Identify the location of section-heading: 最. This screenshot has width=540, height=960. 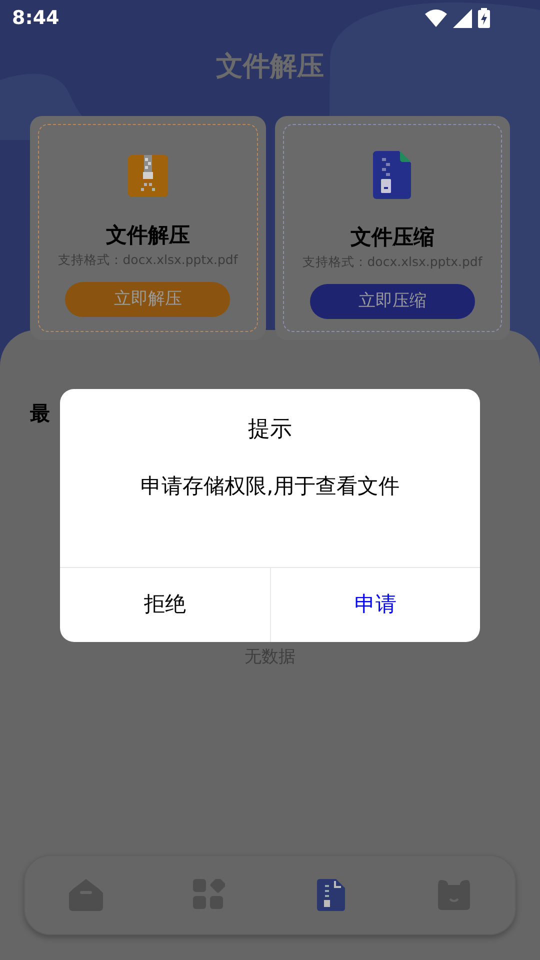
(40, 413).